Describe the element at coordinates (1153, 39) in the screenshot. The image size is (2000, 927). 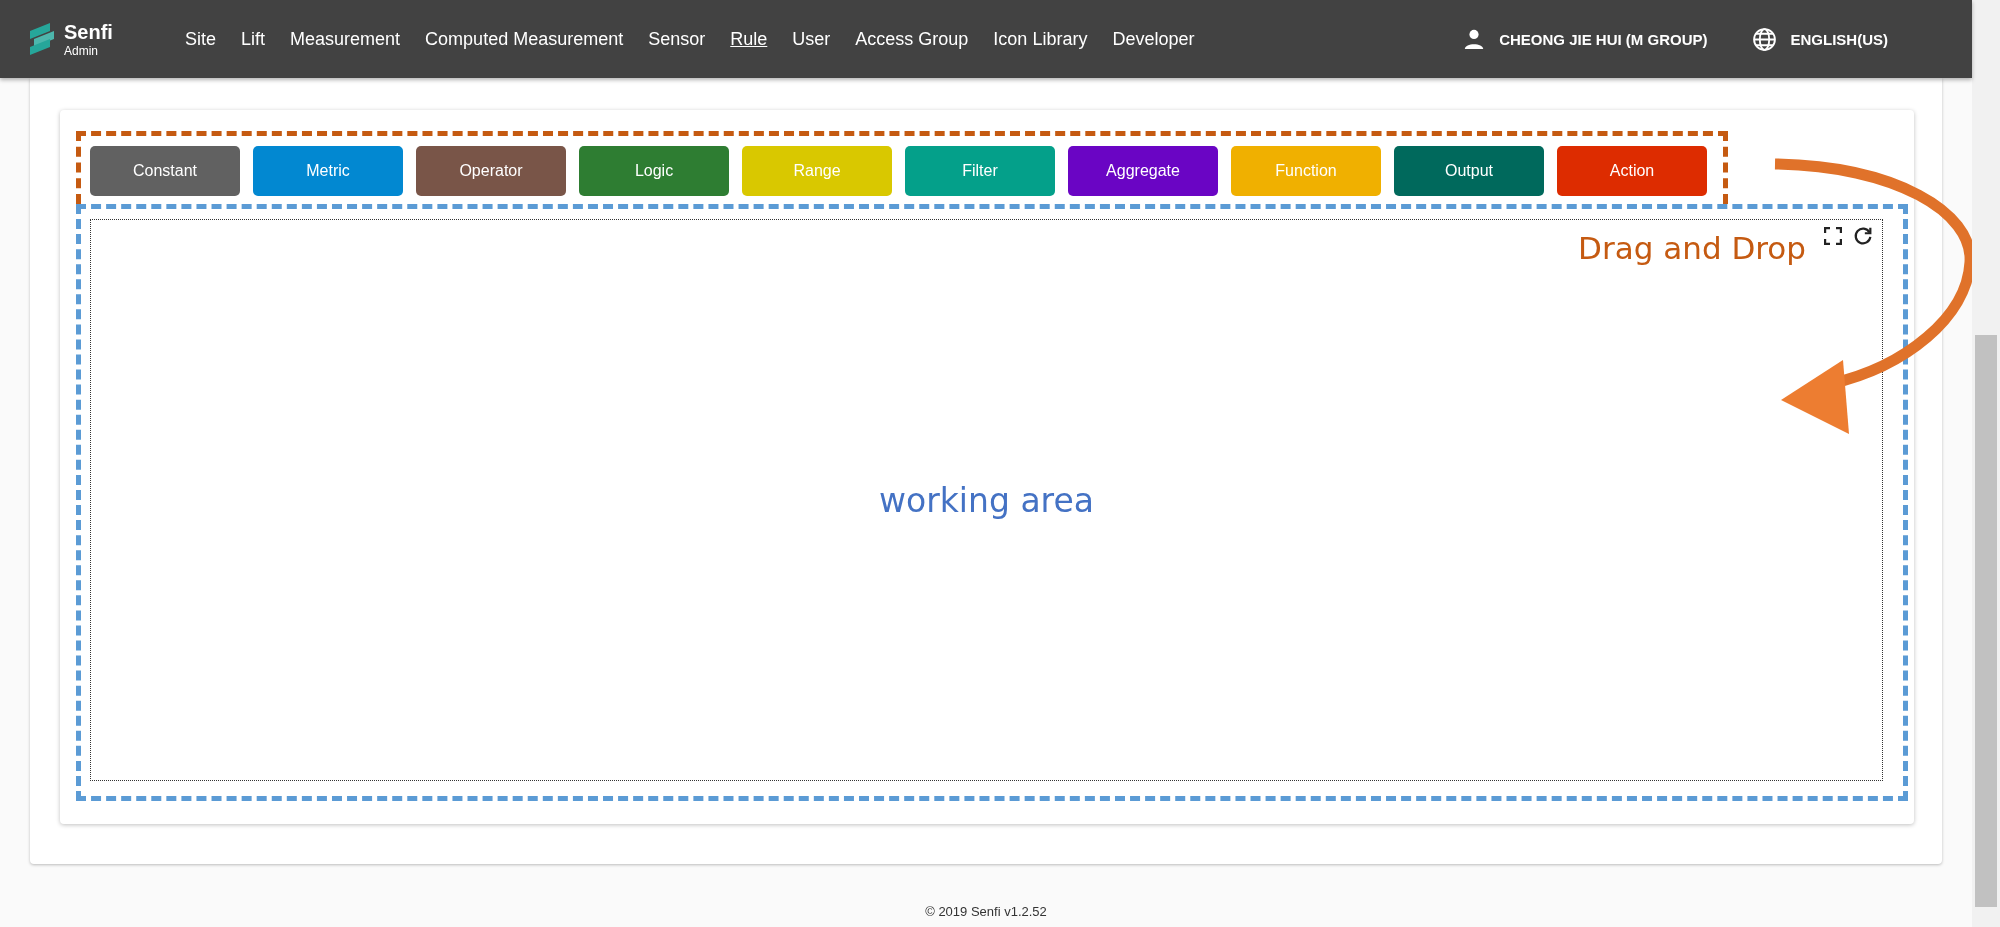
I see `nav-link: Developer` at that location.